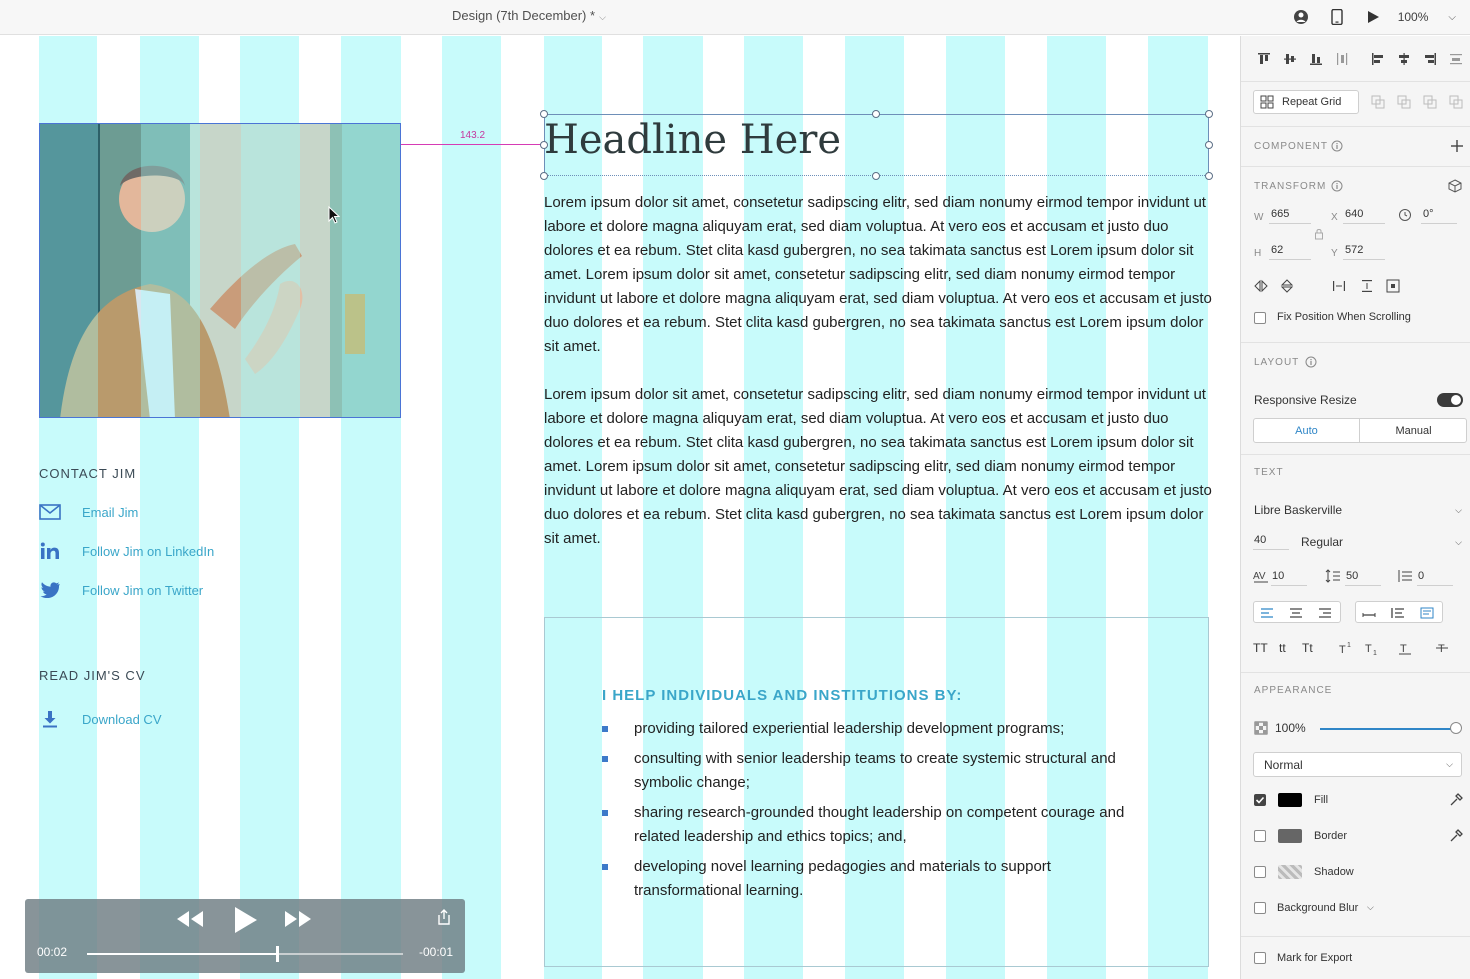  Describe the element at coordinates (1260, 800) in the screenshot. I see `fill-checkbox` at that location.